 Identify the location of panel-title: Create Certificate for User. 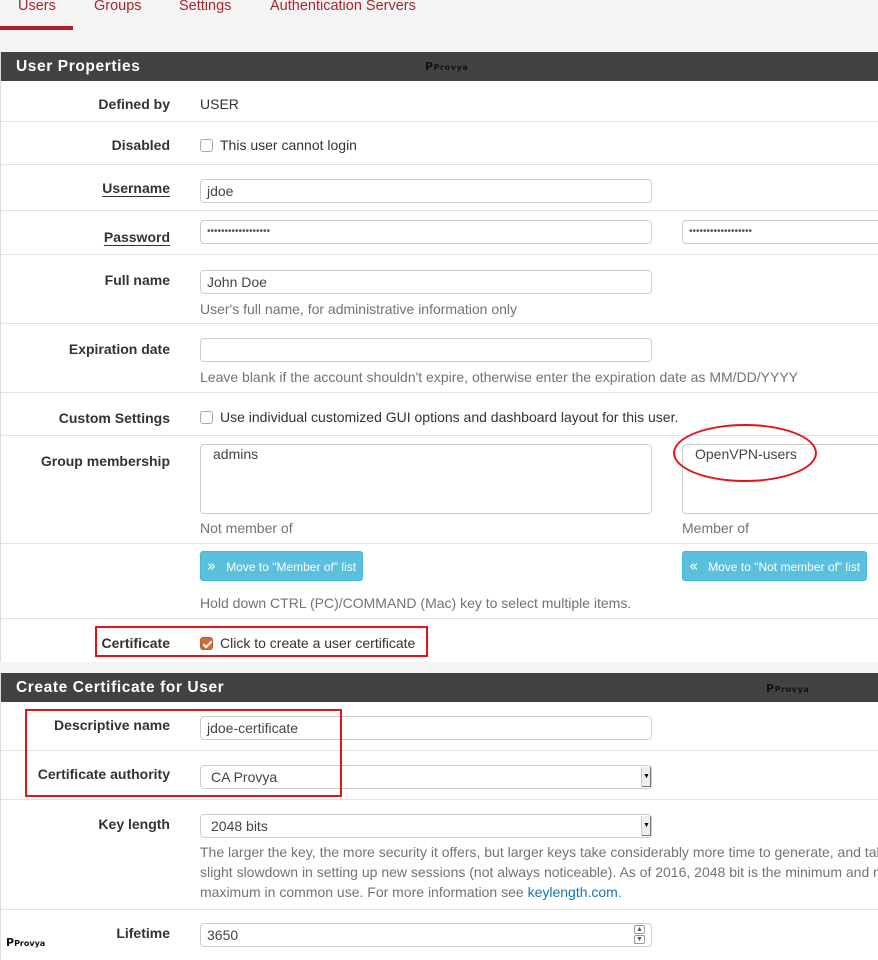
(120, 687).